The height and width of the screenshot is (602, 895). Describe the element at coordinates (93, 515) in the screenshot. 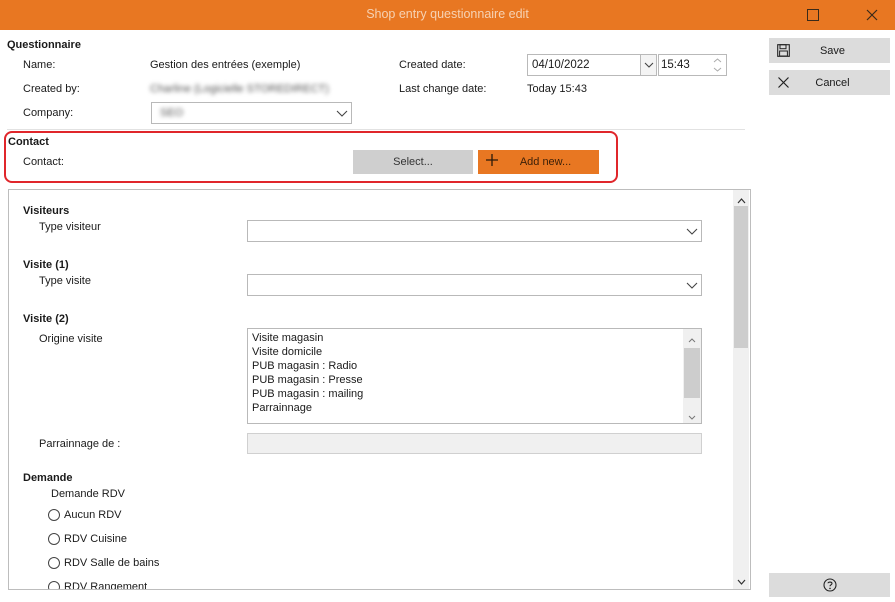

I see `radio-label: Aucun RDV` at that location.